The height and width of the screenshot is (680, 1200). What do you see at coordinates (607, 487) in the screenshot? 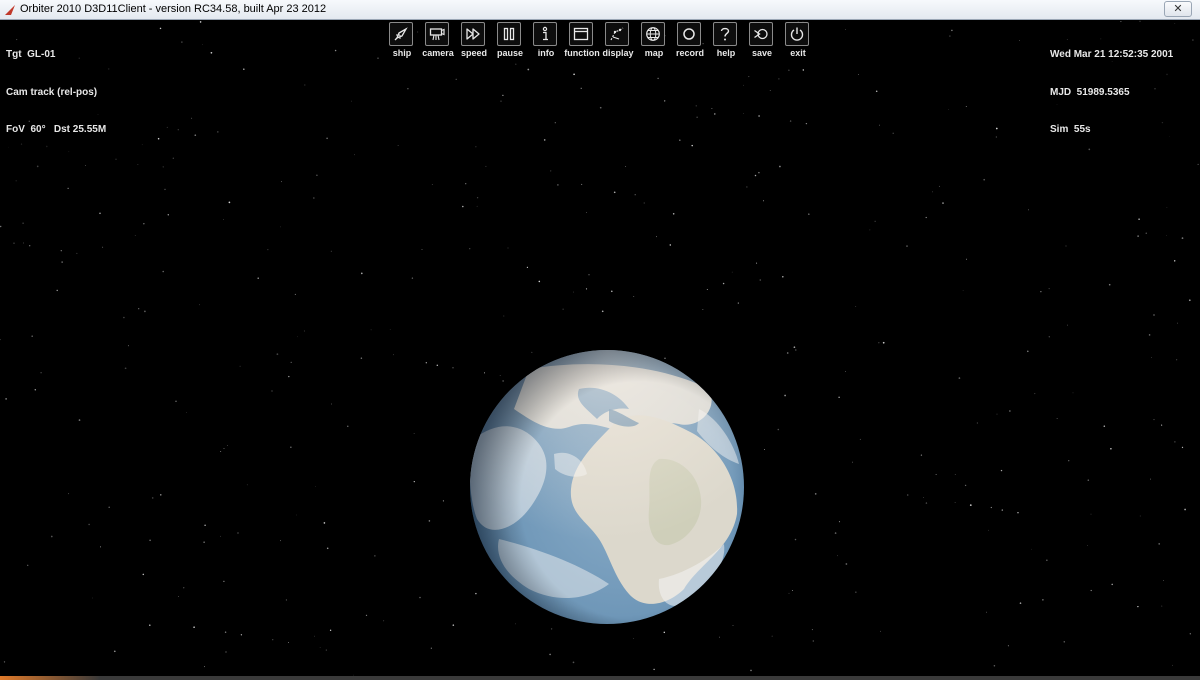
I see `earth-planet` at bounding box center [607, 487].